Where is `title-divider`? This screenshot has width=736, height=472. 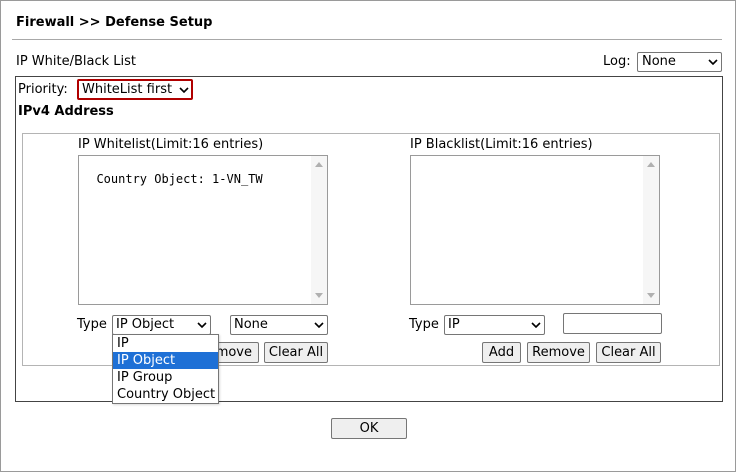
title-divider is located at coordinates (367, 39).